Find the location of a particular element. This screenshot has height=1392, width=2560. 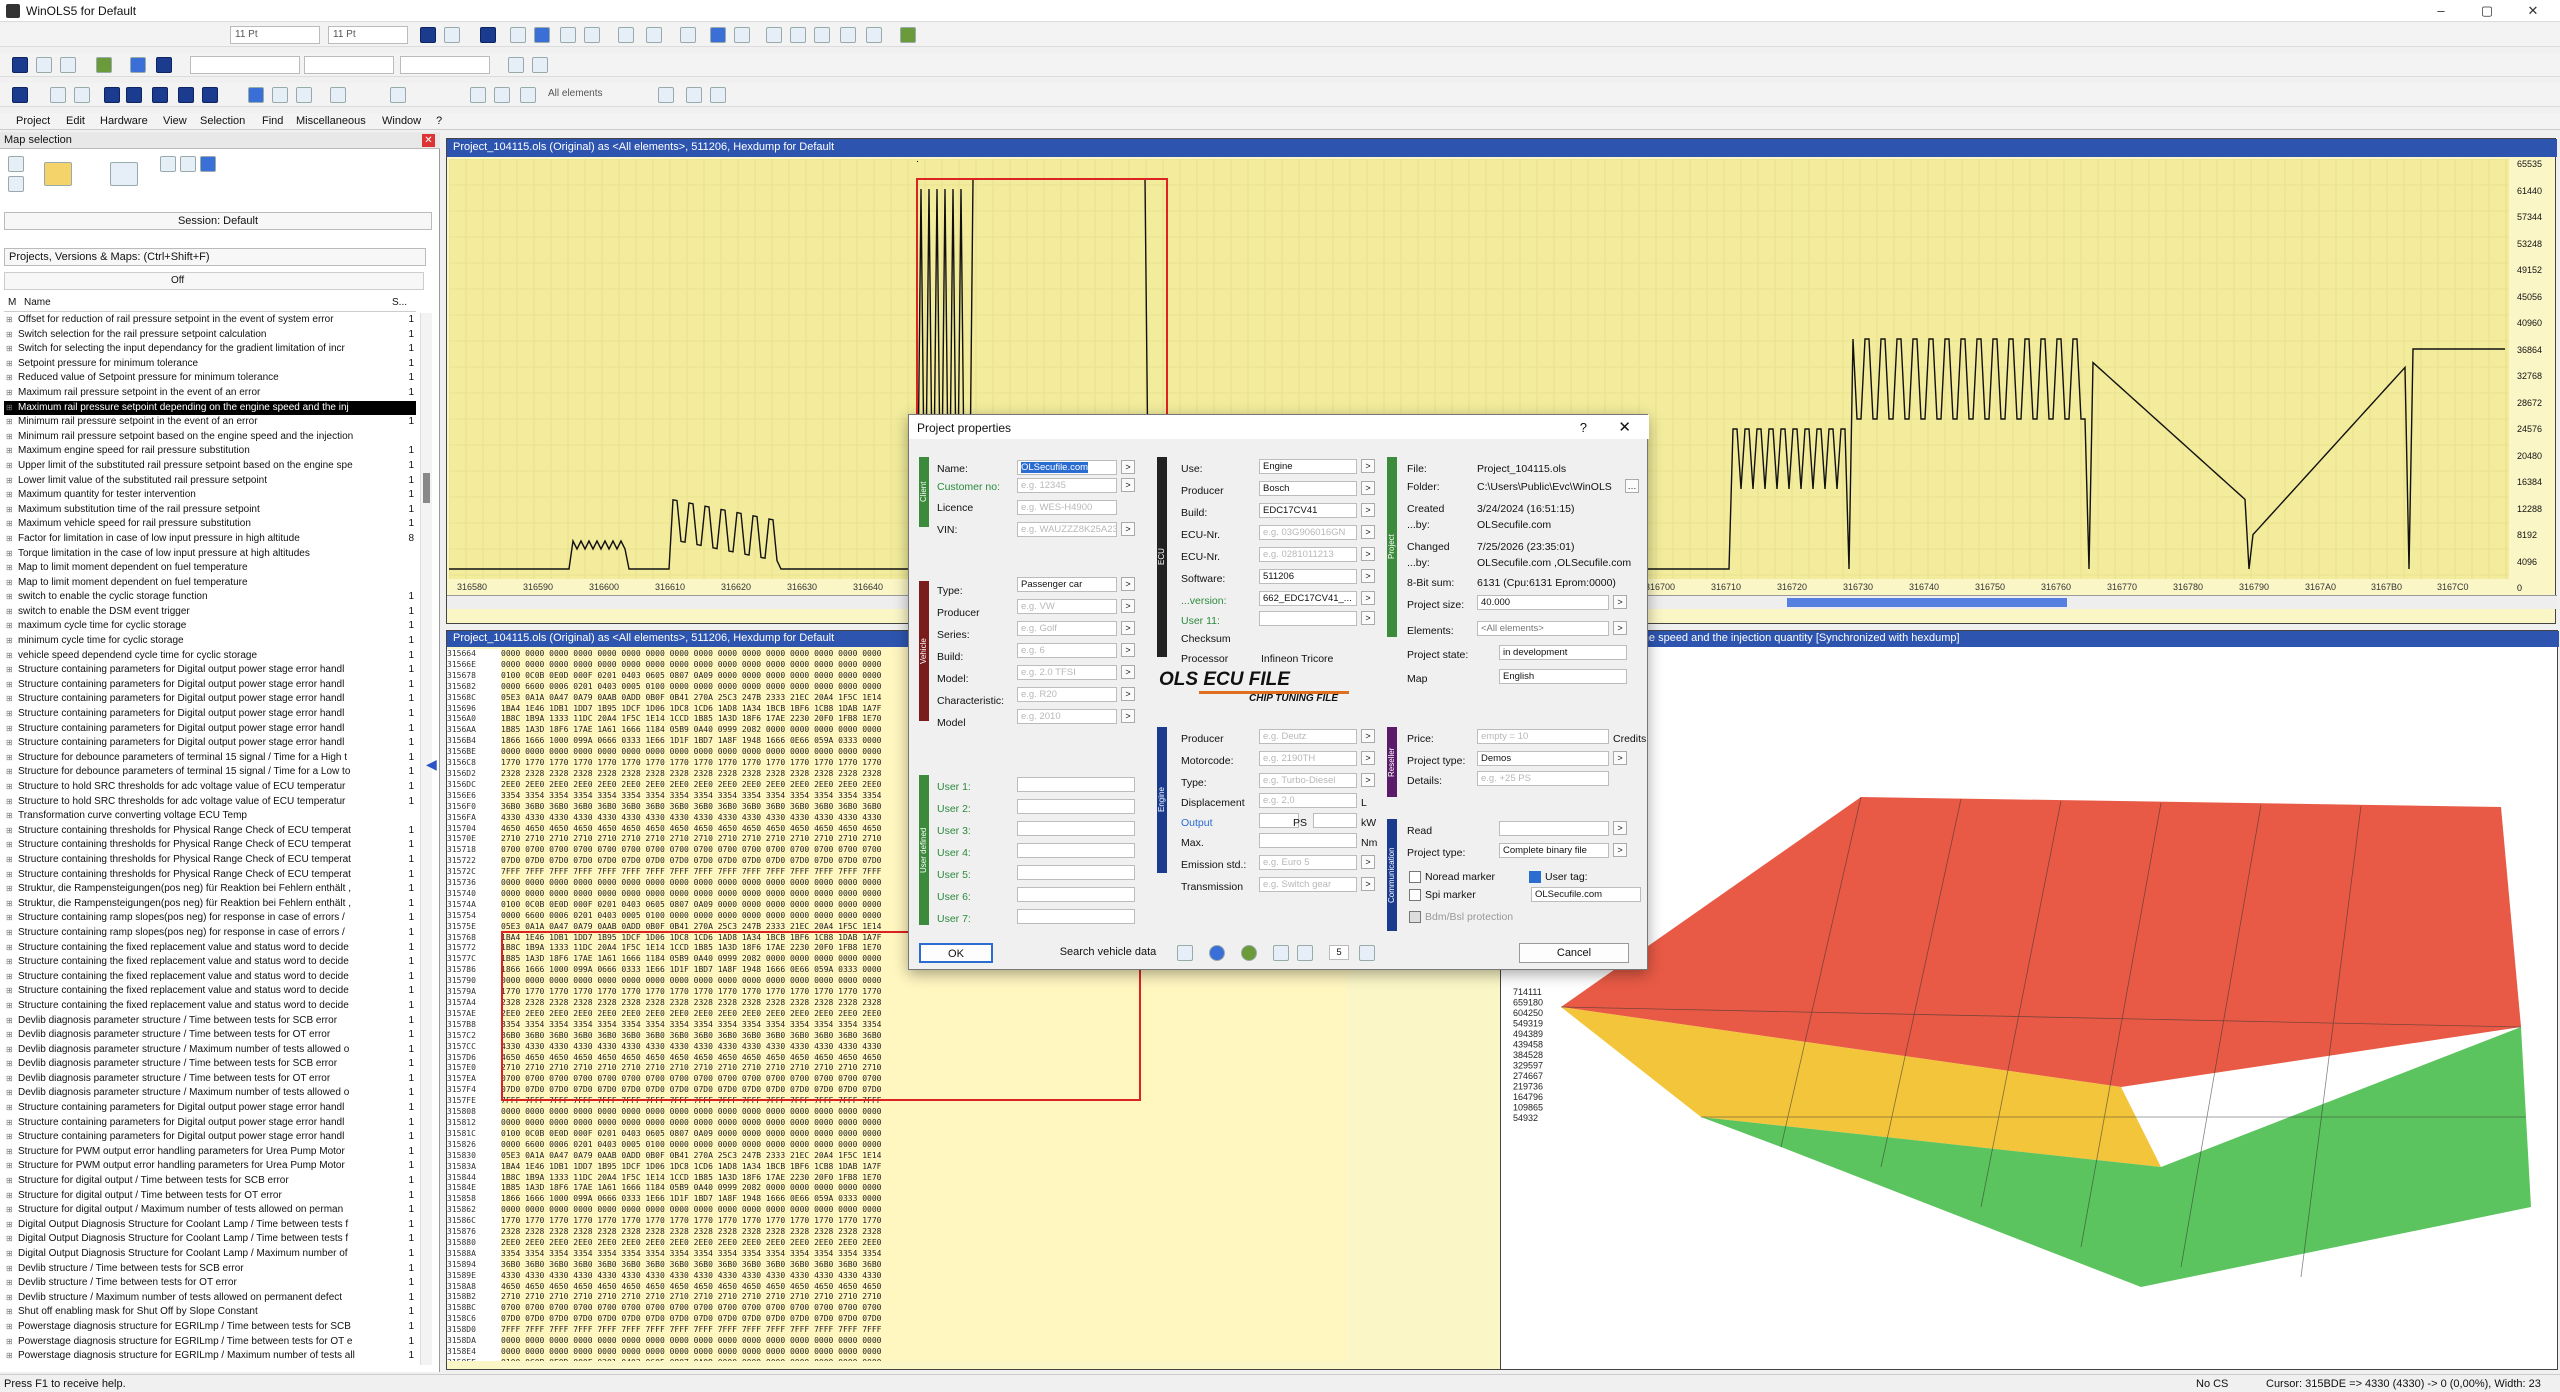

transmission-input: e.g. Switch gear is located at coordinates (1308, 884).